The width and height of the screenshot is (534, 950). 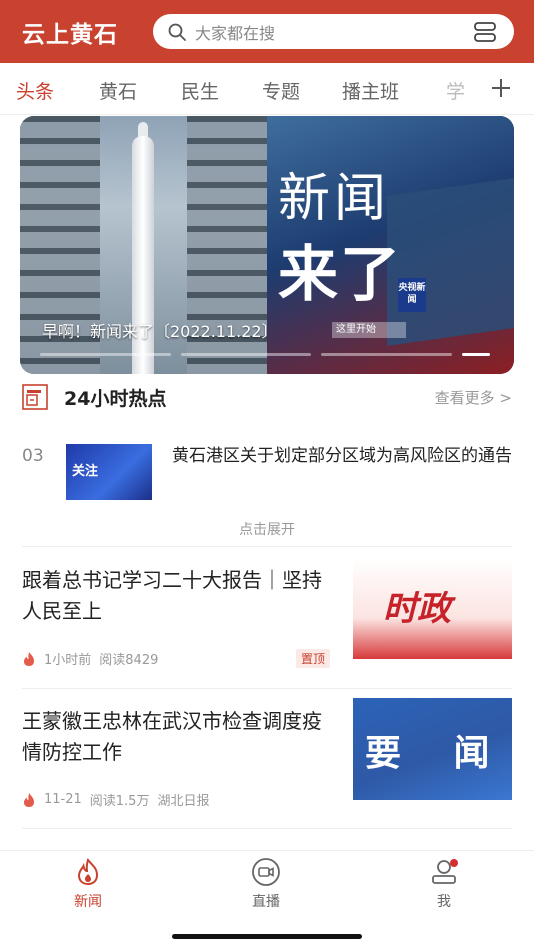 What do you see at coordinates (476, 354) in the screenshot?
I see `carousel-dot-active` at bounding box center [476, 354].